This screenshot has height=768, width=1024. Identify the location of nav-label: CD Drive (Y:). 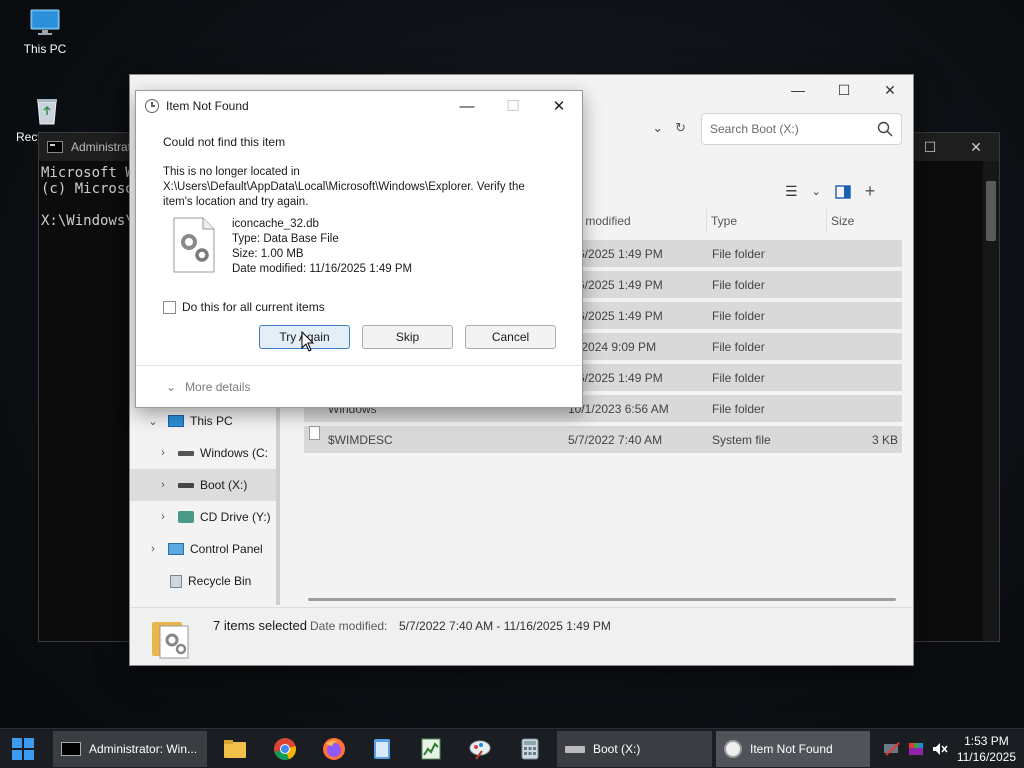
(235, 517).